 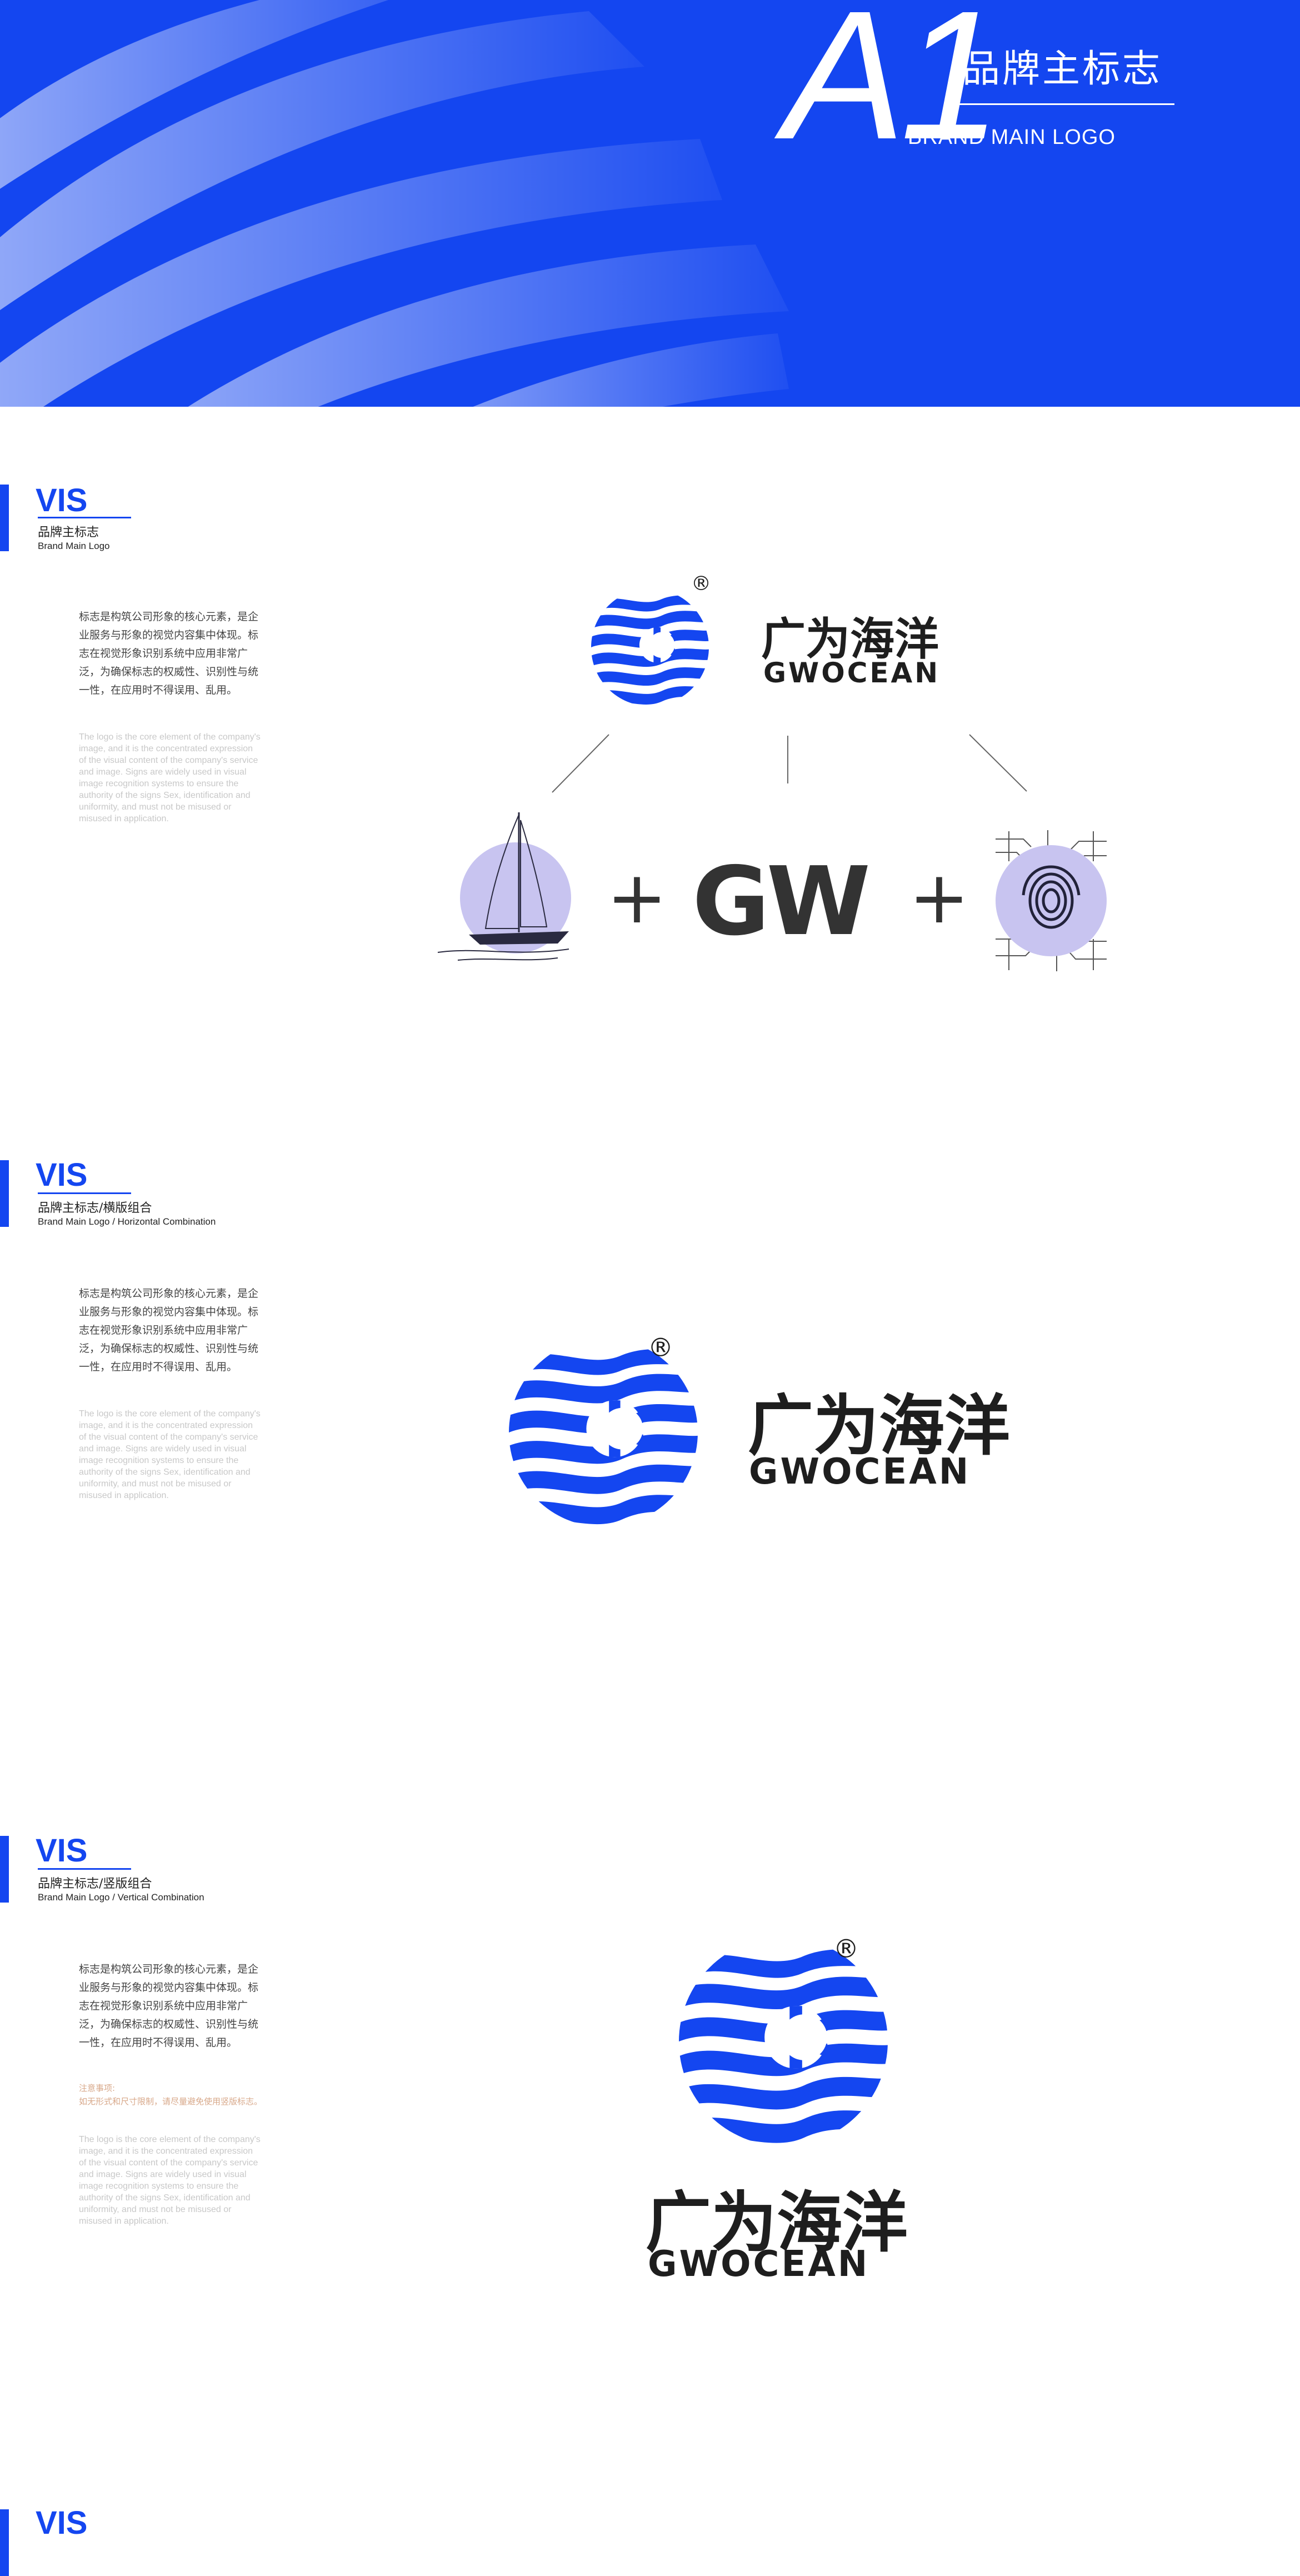 I want to click on sailboat-icon, so click(x=504, y=887).